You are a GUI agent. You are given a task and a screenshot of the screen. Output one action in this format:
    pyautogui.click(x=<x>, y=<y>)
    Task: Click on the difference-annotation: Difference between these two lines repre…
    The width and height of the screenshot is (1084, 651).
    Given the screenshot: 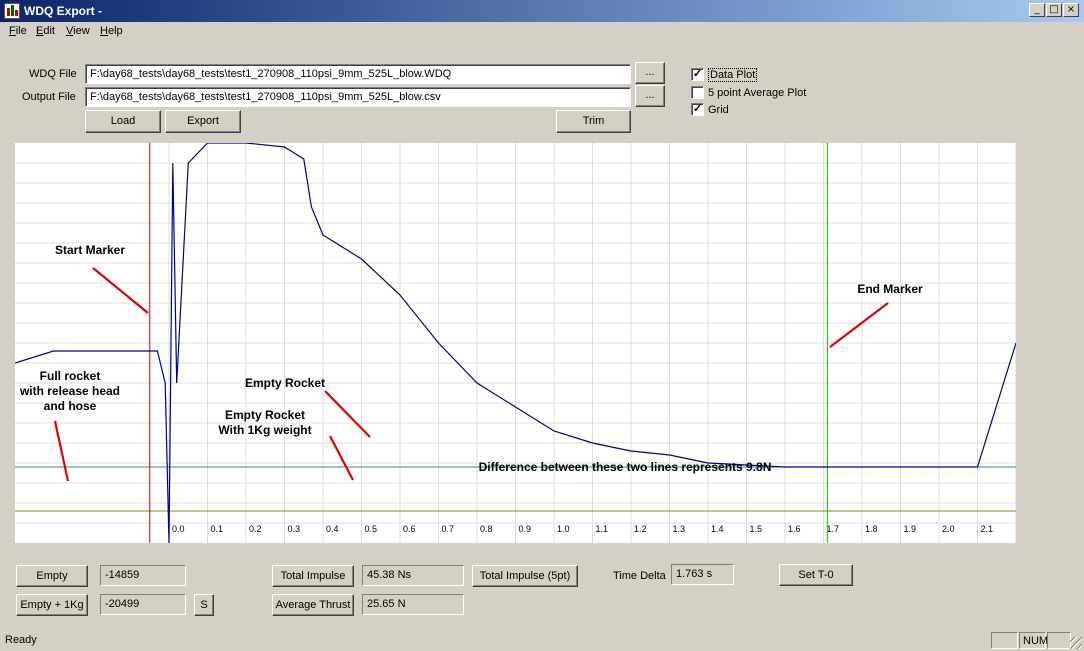 What is the action you would take?
    pyautogui.click(x=625, y=467)
    